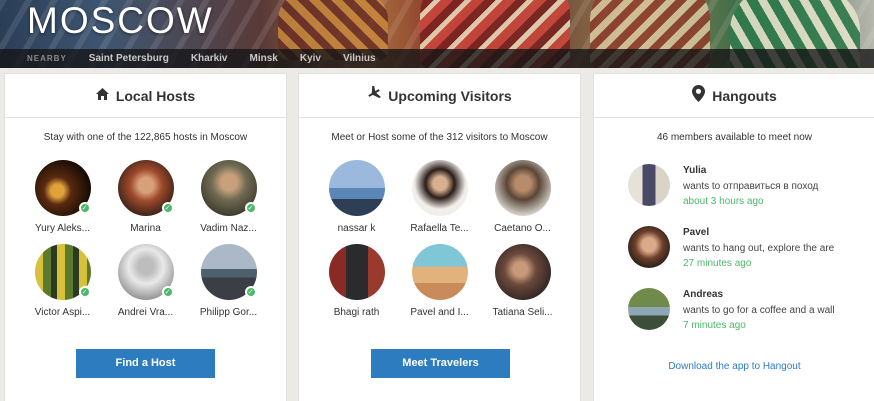 The height and width of the screenshot is (401, 874). I want to click on visitor-profile: Bhagi rath, so click(356, 281).